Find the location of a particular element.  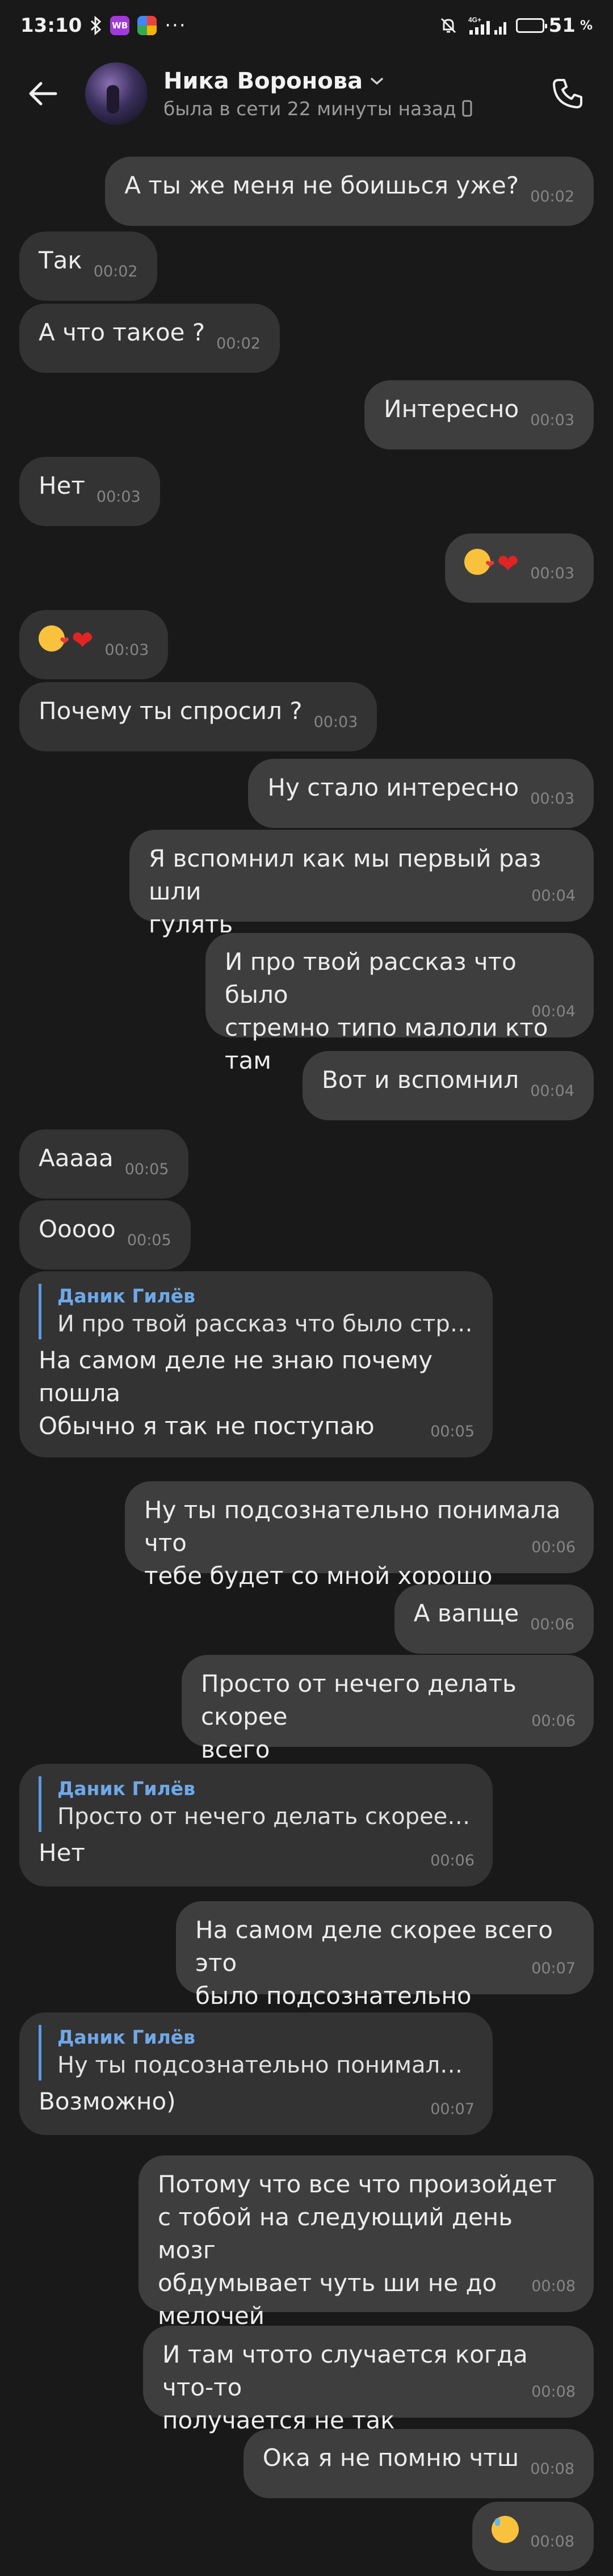

message-outgoing: Ока я не помню чтш 00:08 is located at coordinates (418, 2463).